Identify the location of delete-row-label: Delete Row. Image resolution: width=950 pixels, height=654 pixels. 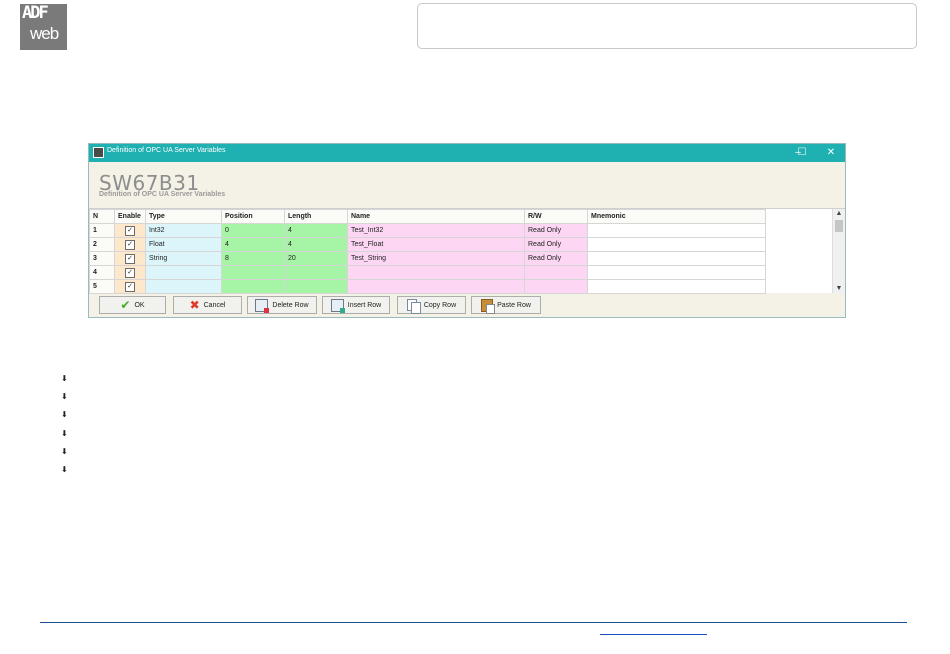
(290, 305).